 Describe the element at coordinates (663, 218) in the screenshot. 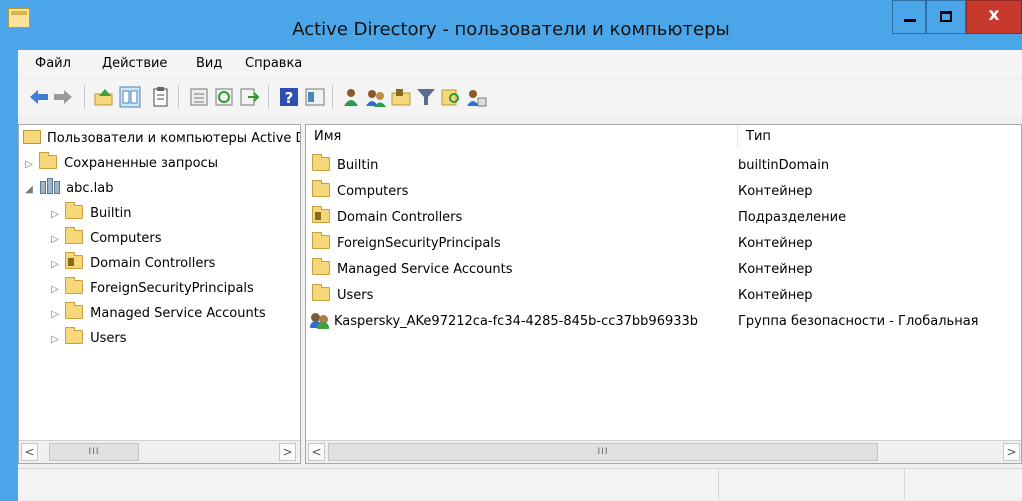

I see `list-item: Domain Controllers Подразделение` at that location.